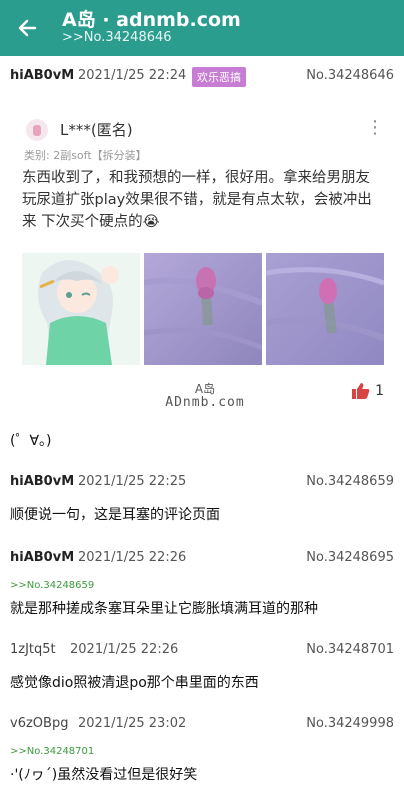 The image size is (404, 800). What do you see at coordinates (375, 127) in the screenshot?
I see `more-options-icon: ⋮` at bounding box center [375, 127].